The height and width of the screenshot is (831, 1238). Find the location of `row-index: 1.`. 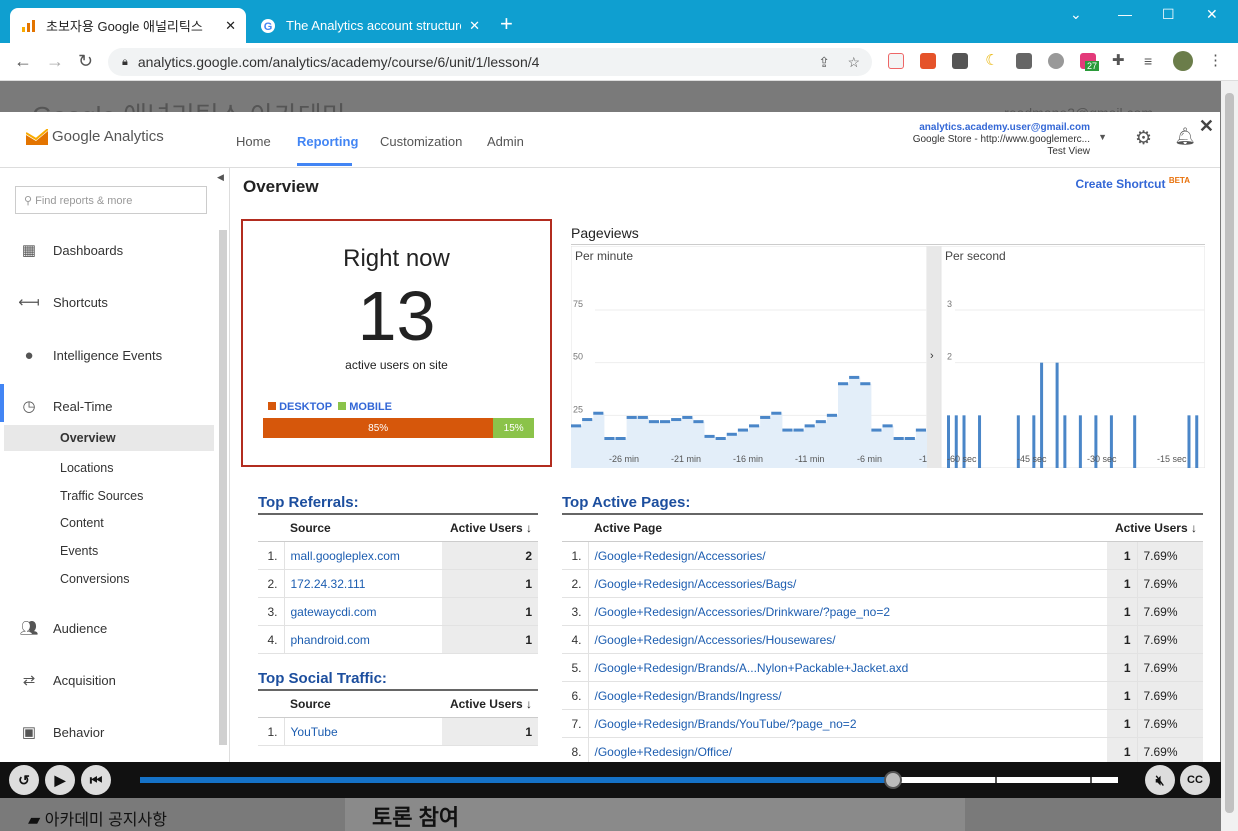

row-index: 1. is located at coordinates (271, 731).